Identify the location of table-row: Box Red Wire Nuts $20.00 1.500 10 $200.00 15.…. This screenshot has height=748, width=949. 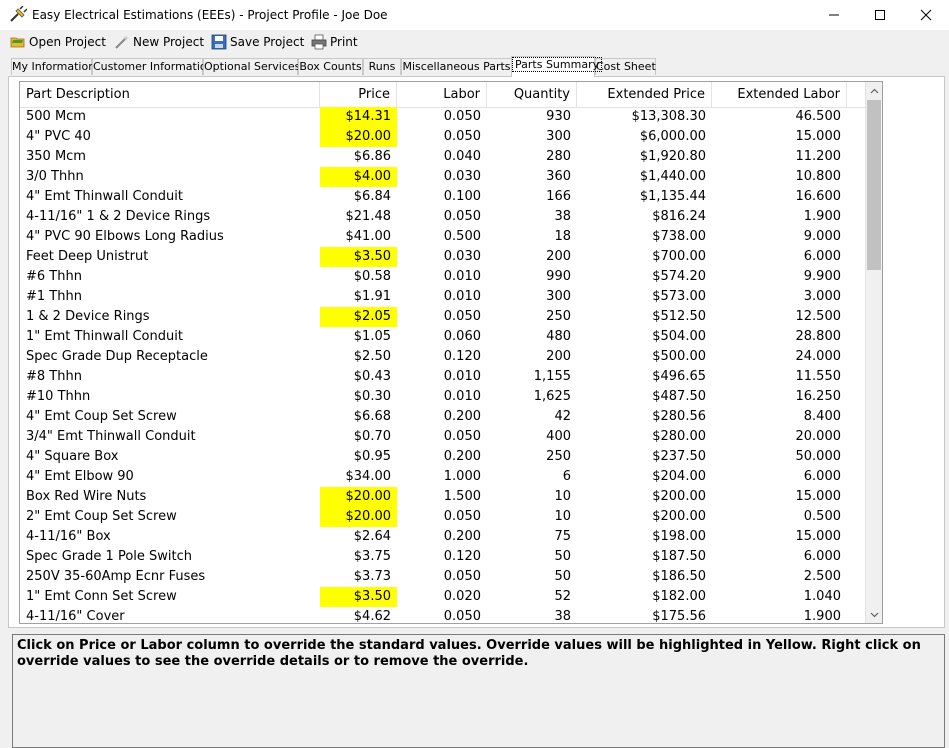
(442, 497).